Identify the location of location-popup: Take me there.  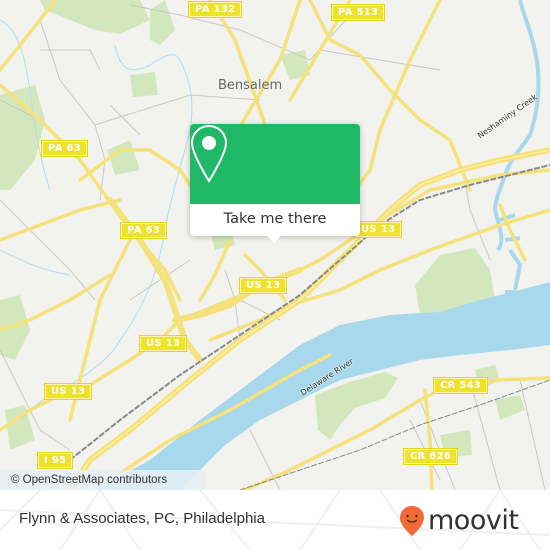
(275, 183).